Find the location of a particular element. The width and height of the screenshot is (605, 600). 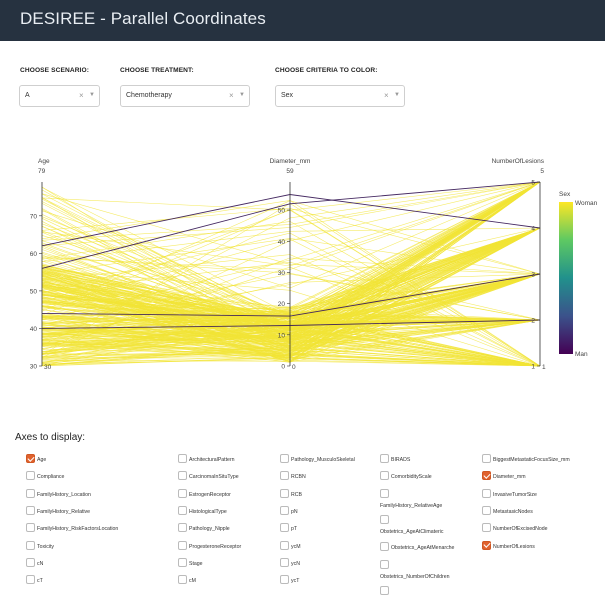

axis-option: Pathology_Nipple is located at coordinates (204, 528).